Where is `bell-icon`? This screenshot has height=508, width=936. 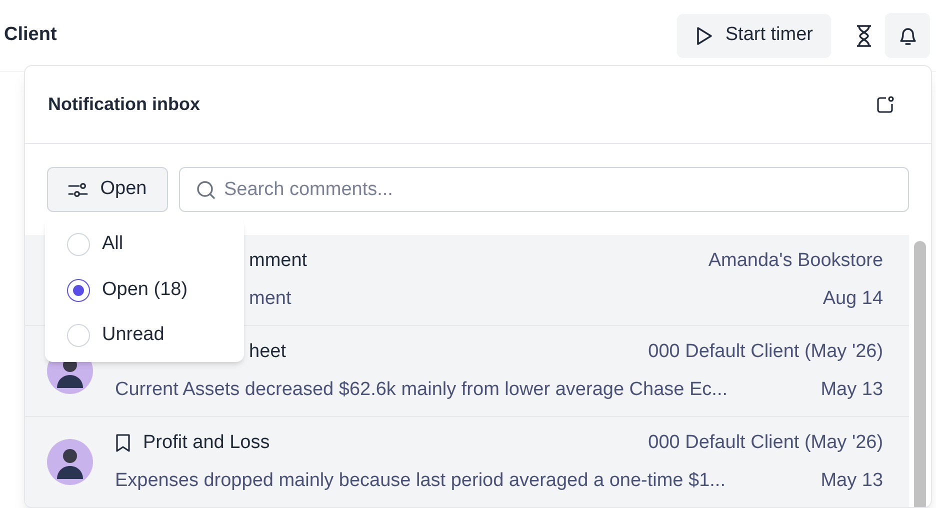 bell-icon is located at coordinates (908, 36).